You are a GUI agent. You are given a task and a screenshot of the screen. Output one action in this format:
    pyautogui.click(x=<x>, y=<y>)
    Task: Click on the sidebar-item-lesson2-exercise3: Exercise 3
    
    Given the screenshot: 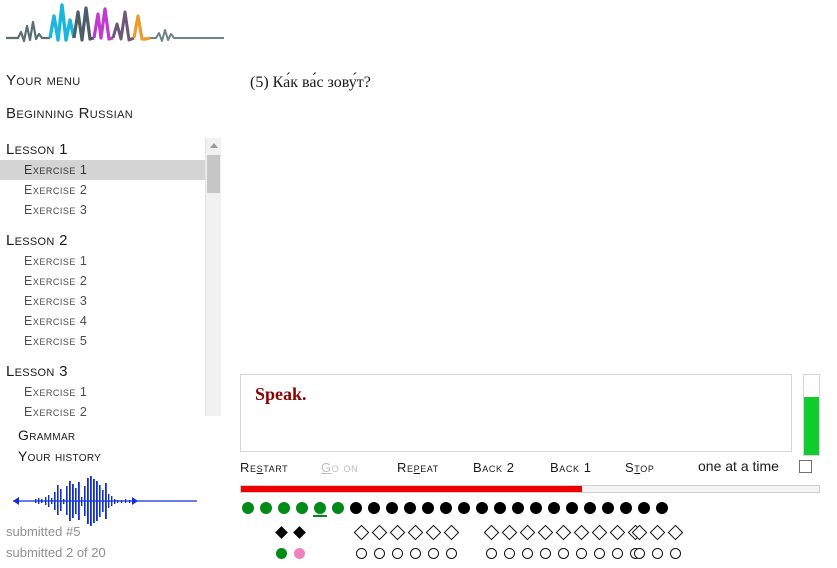 What is the action you would take?
    pyautogui.click(x=102, y=301)
    